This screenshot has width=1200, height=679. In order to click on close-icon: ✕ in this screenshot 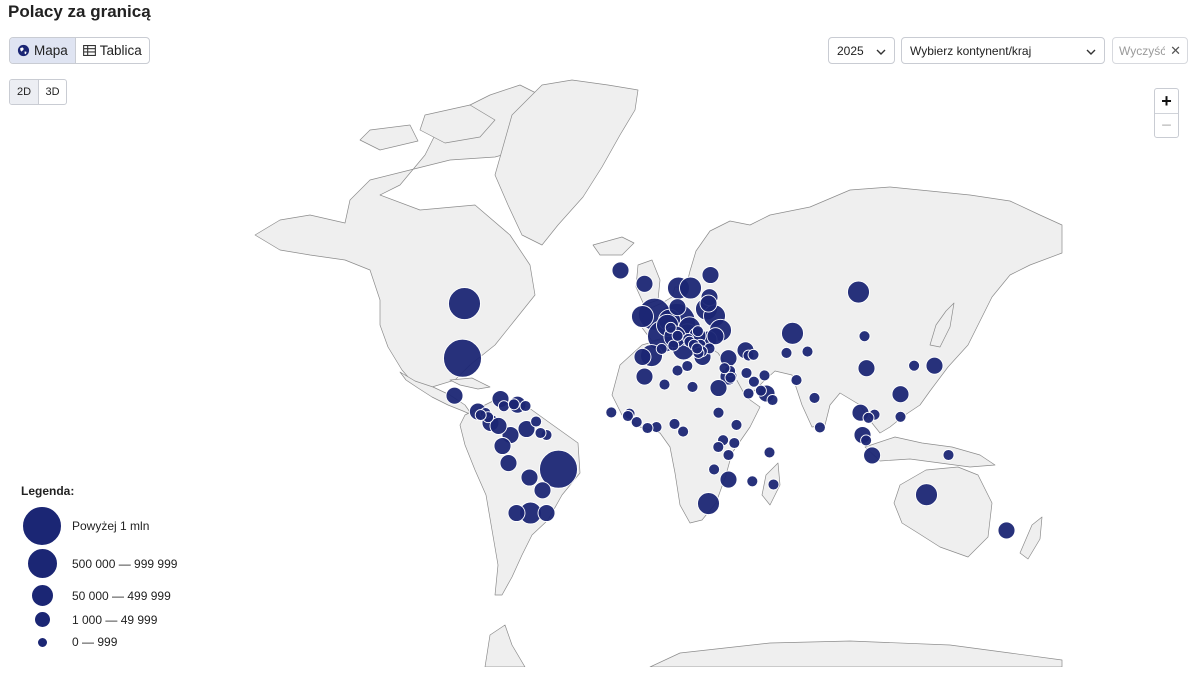, I will do `click(1175, 51)`.